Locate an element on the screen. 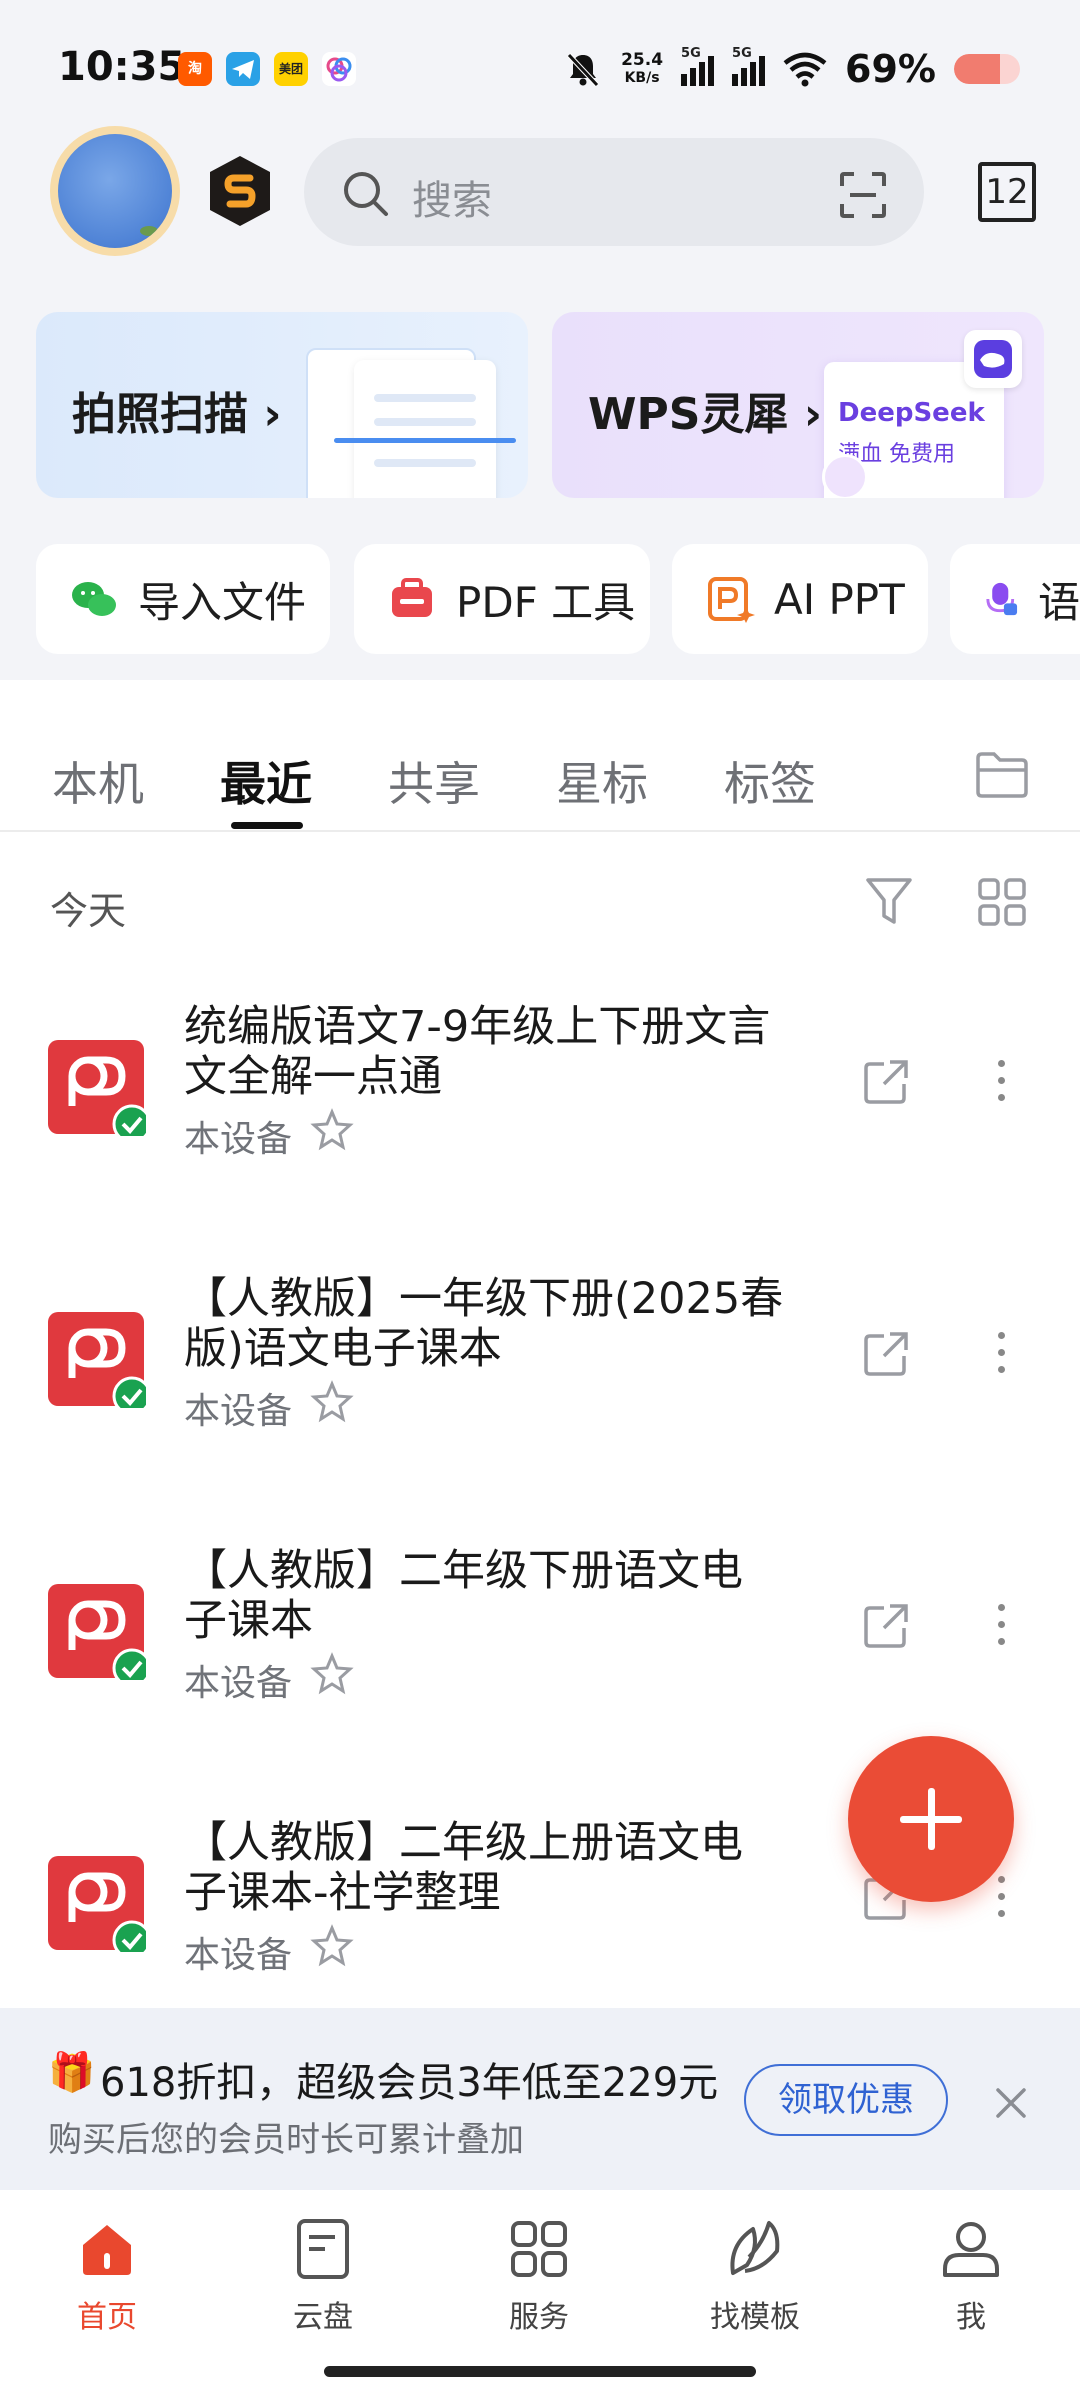  nav-home: 首页 is located at coordinates (107, 2273).